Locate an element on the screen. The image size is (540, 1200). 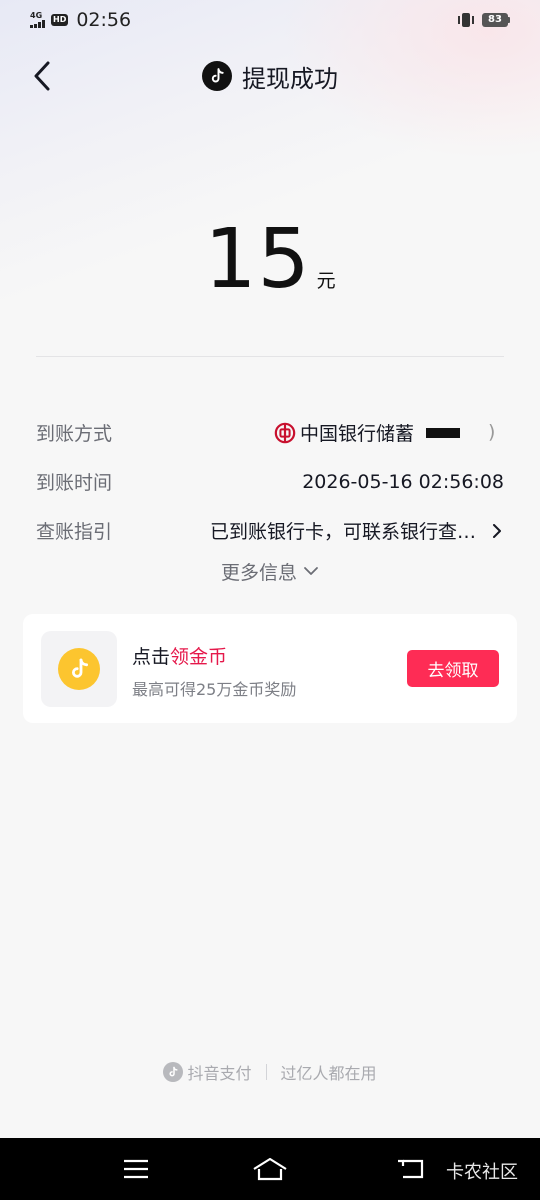
gold-coin-icon is located at coordinates (79, 669).